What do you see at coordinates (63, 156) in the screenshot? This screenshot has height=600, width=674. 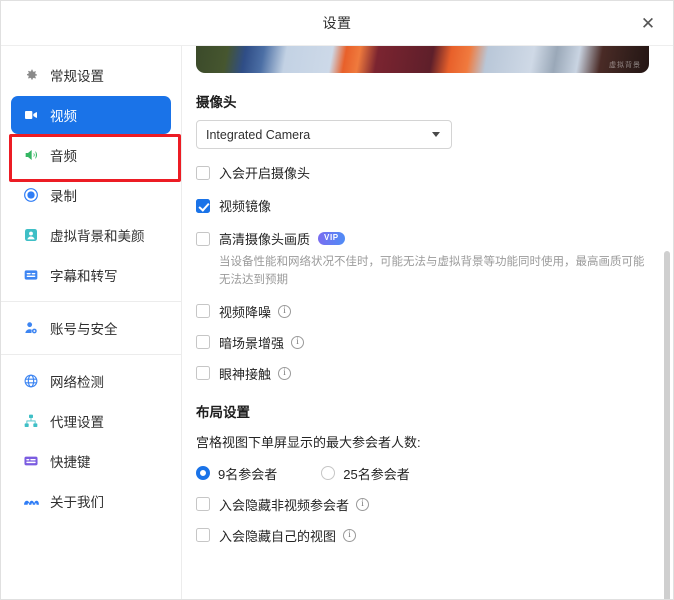 I see `sidebar-item-label: 音频` at bounding box center [63, 156].